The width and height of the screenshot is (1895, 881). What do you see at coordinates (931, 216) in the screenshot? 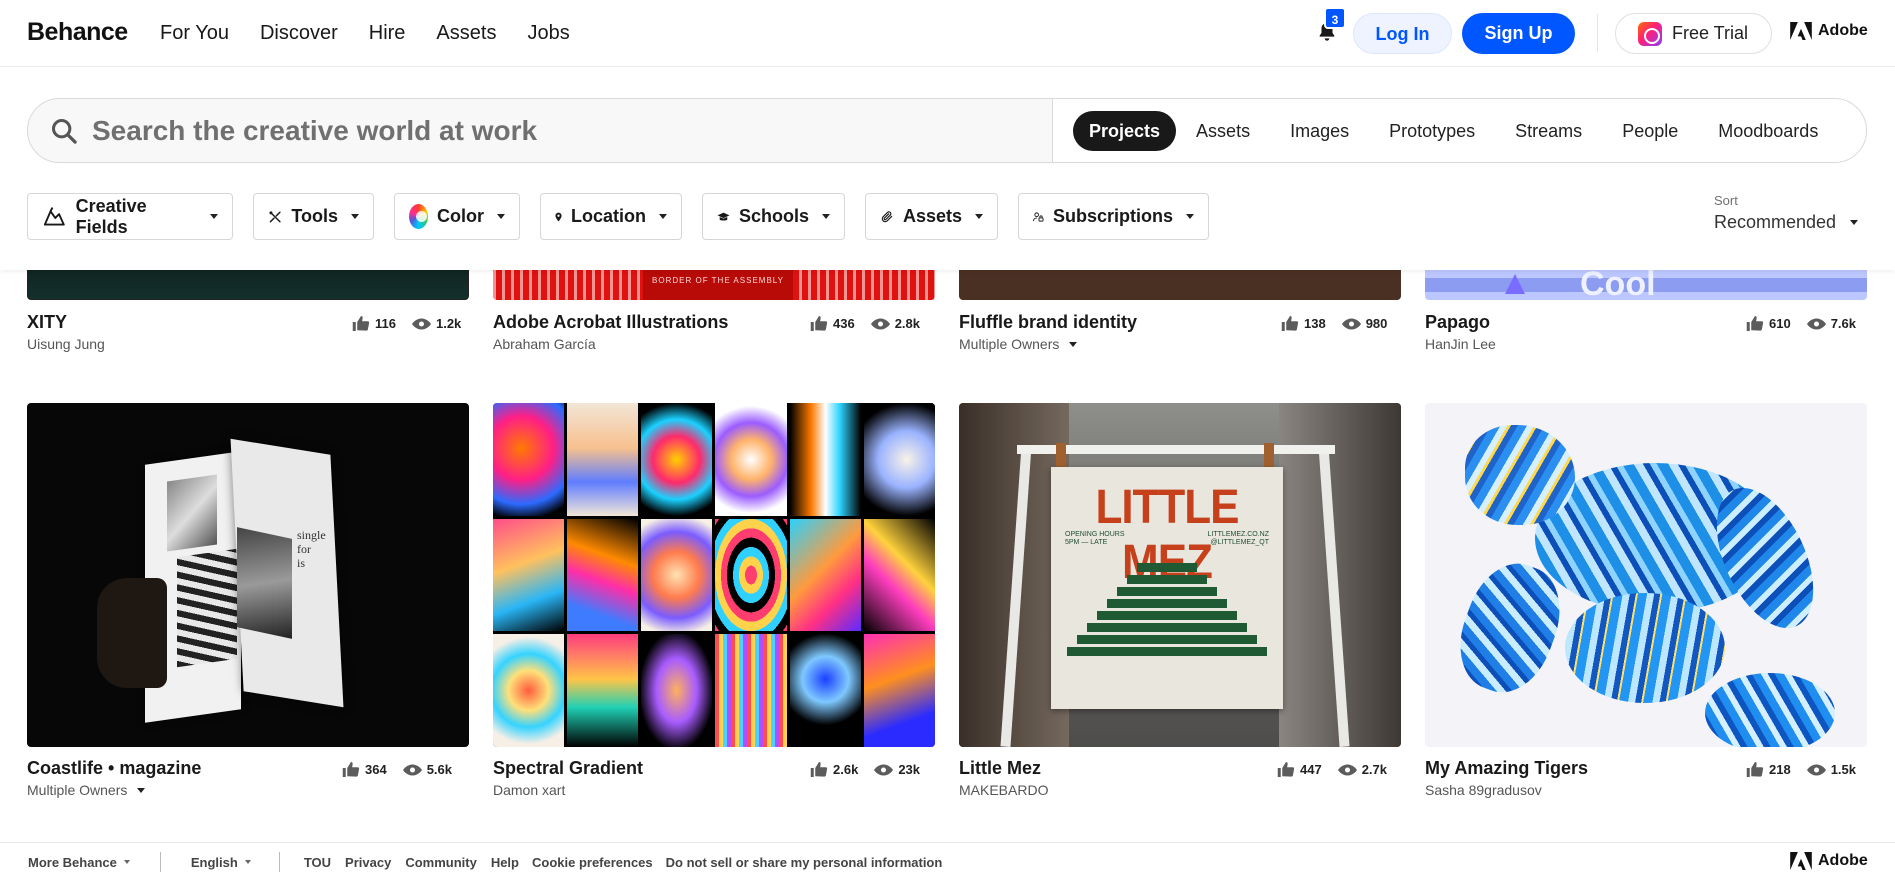
I see `filter-assets: Assets` at bounding box center [931, 216].